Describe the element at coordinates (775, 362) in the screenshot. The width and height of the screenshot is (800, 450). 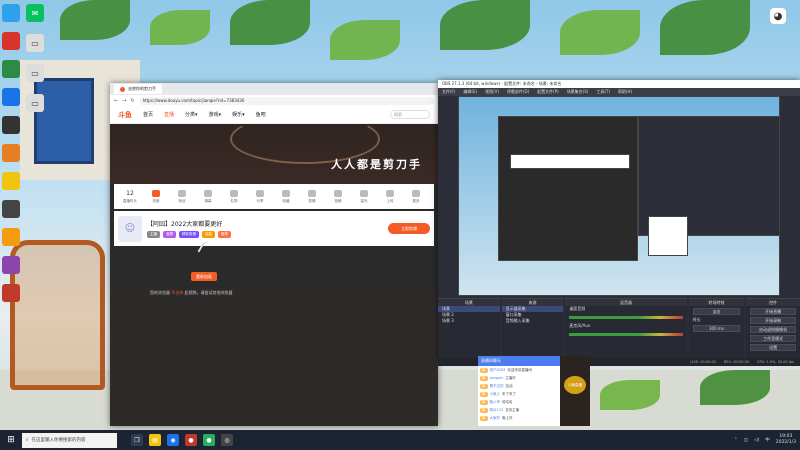
I see `status-cpu: CPU: 1.9%, 30.00 fps` at that location.